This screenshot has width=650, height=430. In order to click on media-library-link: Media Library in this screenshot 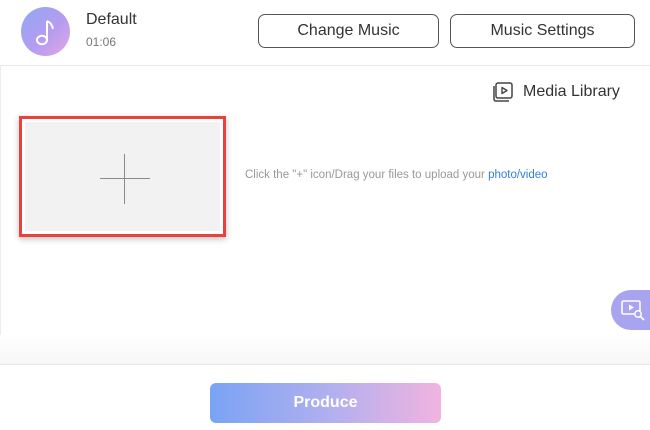, I will do `click(555, 92)`.